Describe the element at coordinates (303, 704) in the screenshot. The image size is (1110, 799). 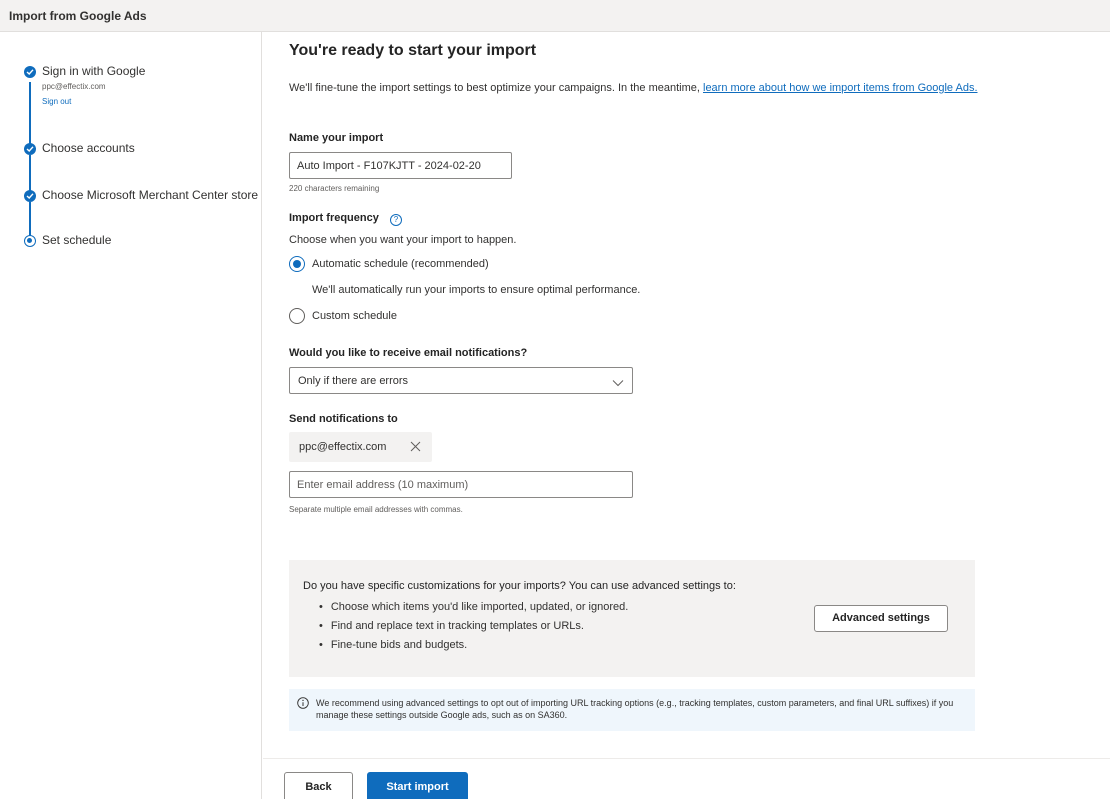
I see `info-icon` at that location.